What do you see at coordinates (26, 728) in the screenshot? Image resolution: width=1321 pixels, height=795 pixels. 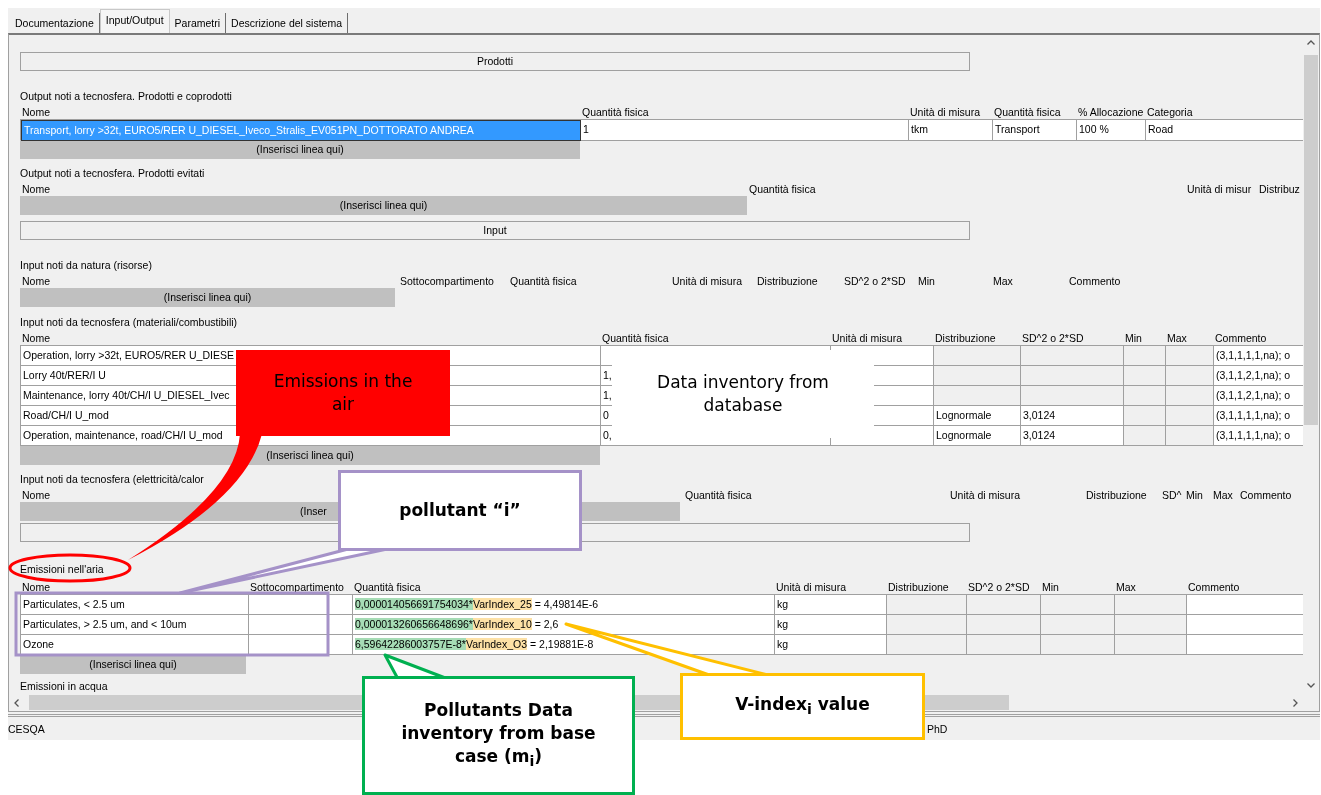 I see `status-text: CESQA` at bounding box center [26, 728].